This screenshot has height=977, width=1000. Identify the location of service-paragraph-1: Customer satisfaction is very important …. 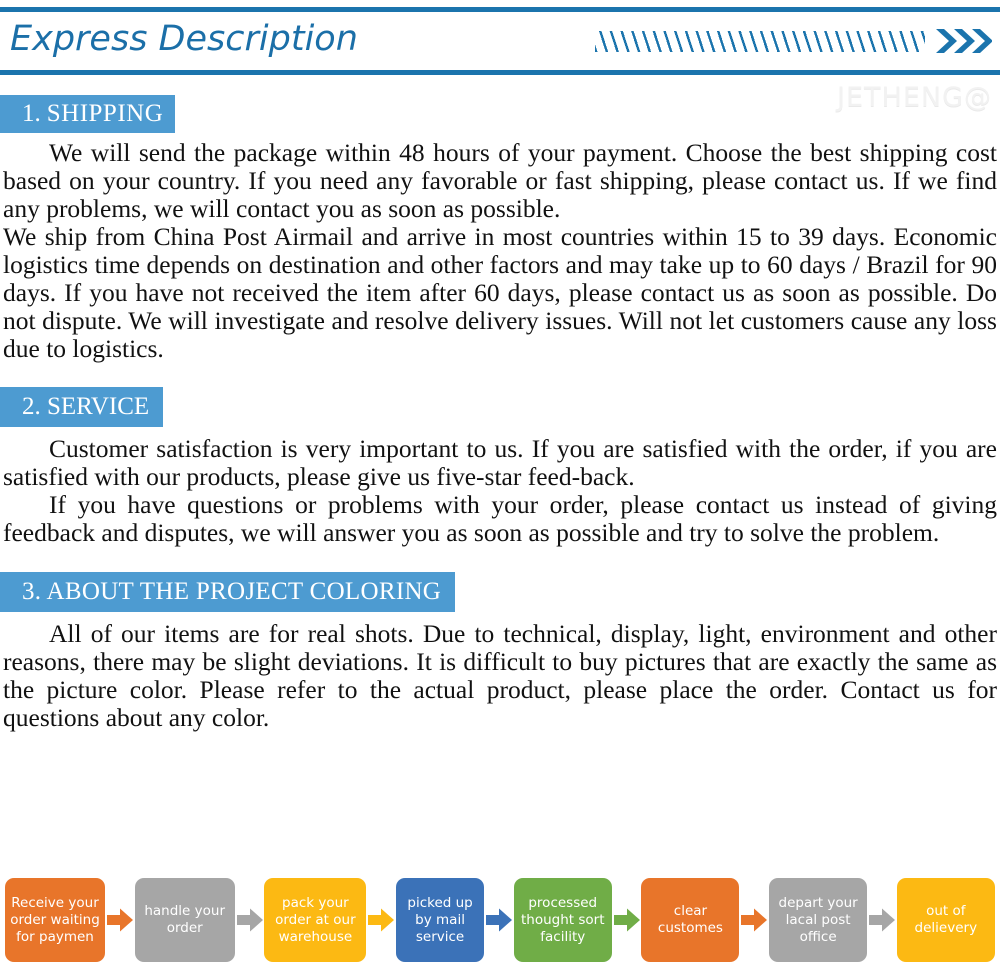
(500, 463).